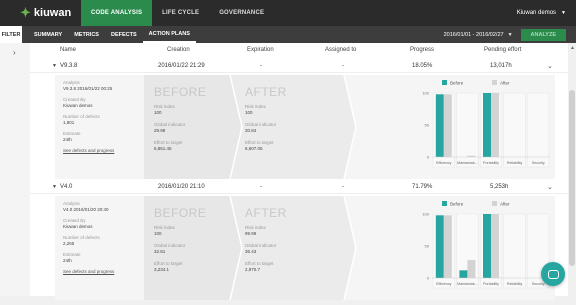  I want to click on col-effort: Pending effort, so click(502, 50).